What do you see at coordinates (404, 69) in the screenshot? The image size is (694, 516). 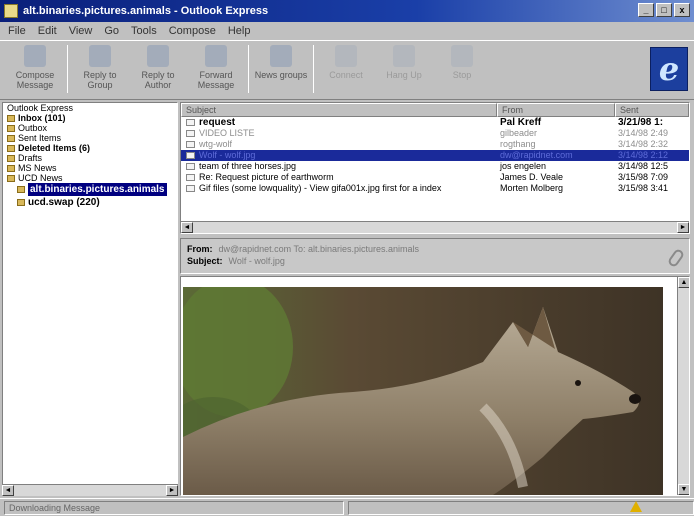 I see `hang-up-button: Hang Up` at bounding box center [404, 69].